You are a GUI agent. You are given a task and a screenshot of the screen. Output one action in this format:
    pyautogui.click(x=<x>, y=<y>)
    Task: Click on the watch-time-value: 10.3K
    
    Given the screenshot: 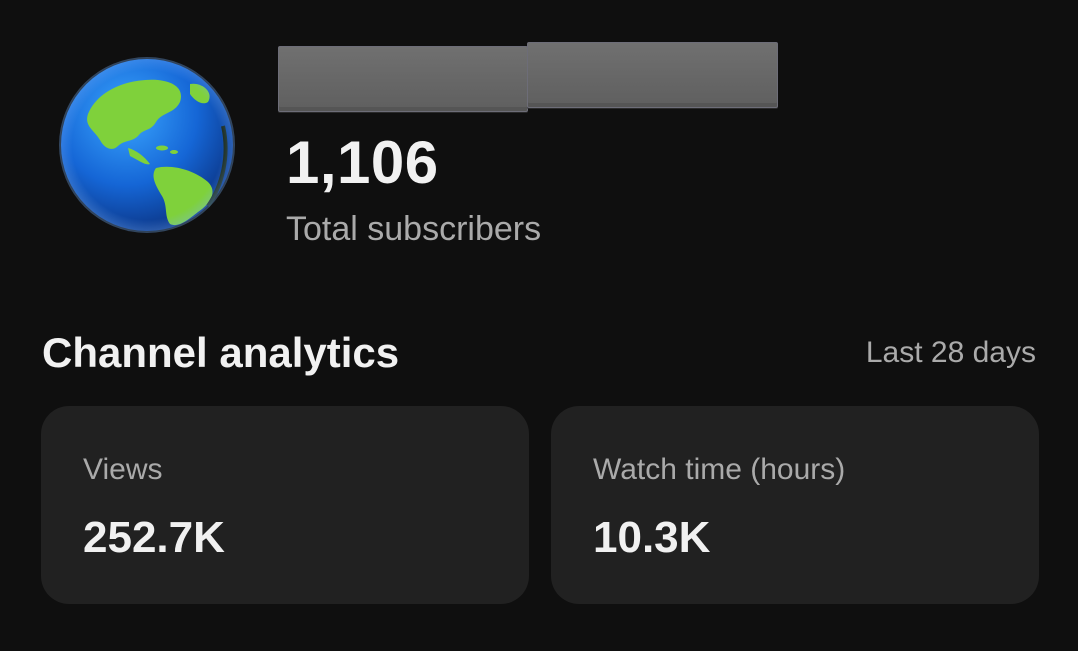 What is the action you would take?
    pyautogui.click(x=652, y=537)
    